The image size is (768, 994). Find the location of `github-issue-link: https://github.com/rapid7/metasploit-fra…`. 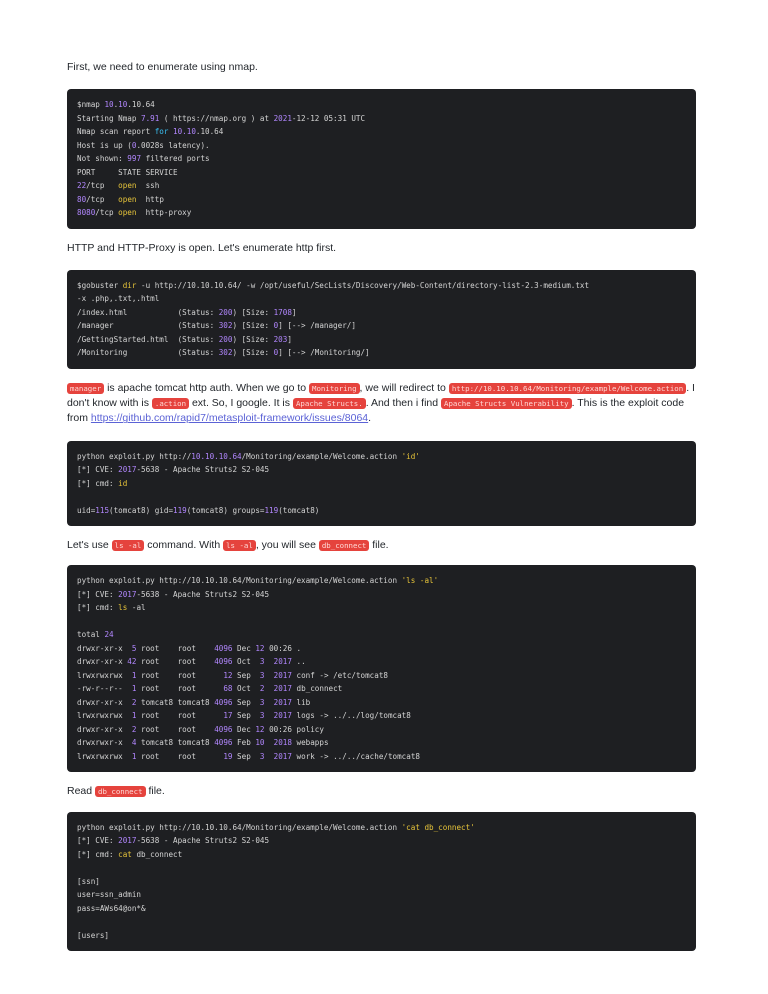

github-issue-link: https://github.com/rapid7/metasploit-fra… is located at coordinates (229, 418).